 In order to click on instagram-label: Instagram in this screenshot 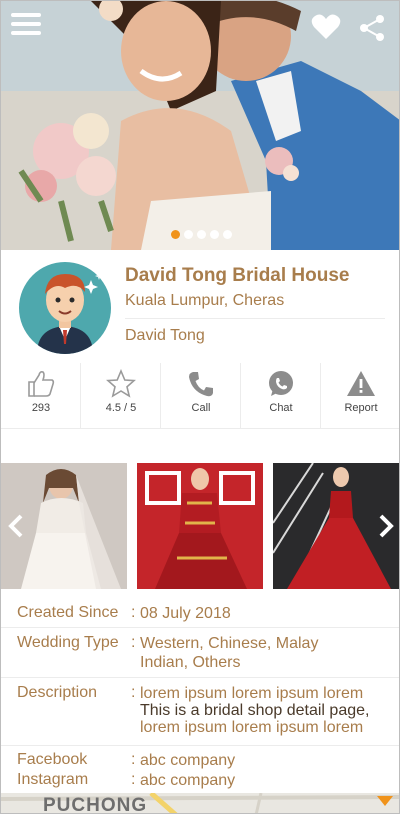, I will do `click(53, 779)`.